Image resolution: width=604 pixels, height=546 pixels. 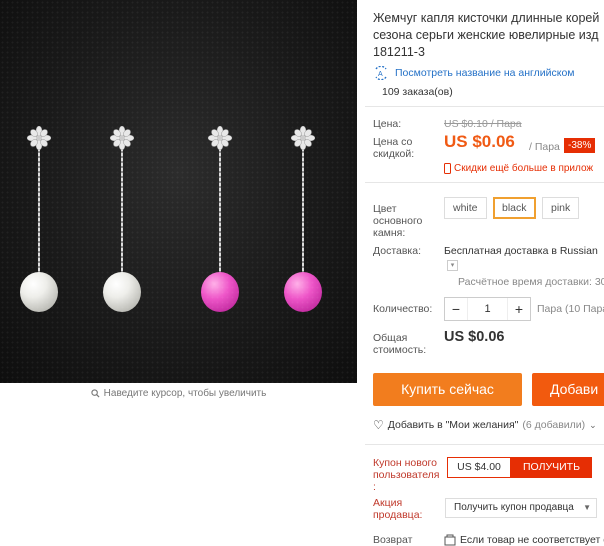 What do you see at coordinates (514, 208) in the screenshot?
I see `color-option-black: black` at bounding box center [514, 208].